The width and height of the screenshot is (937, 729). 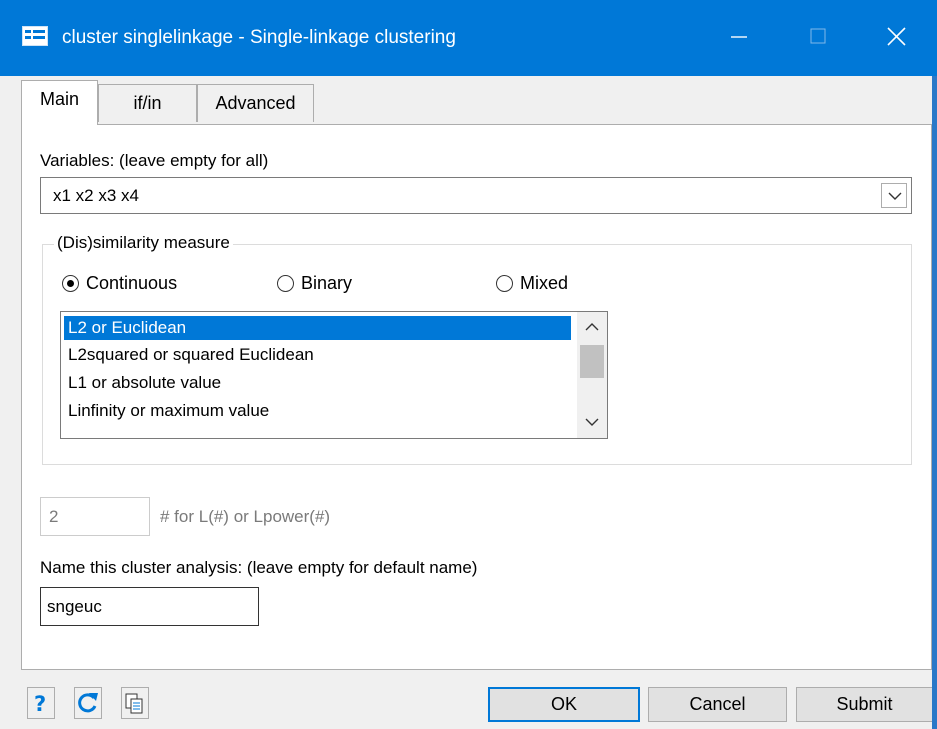 What do you see at coordinates (59, 102) in the screenshot?
I see `tab-main: Main` at bounding box center [59, 102].